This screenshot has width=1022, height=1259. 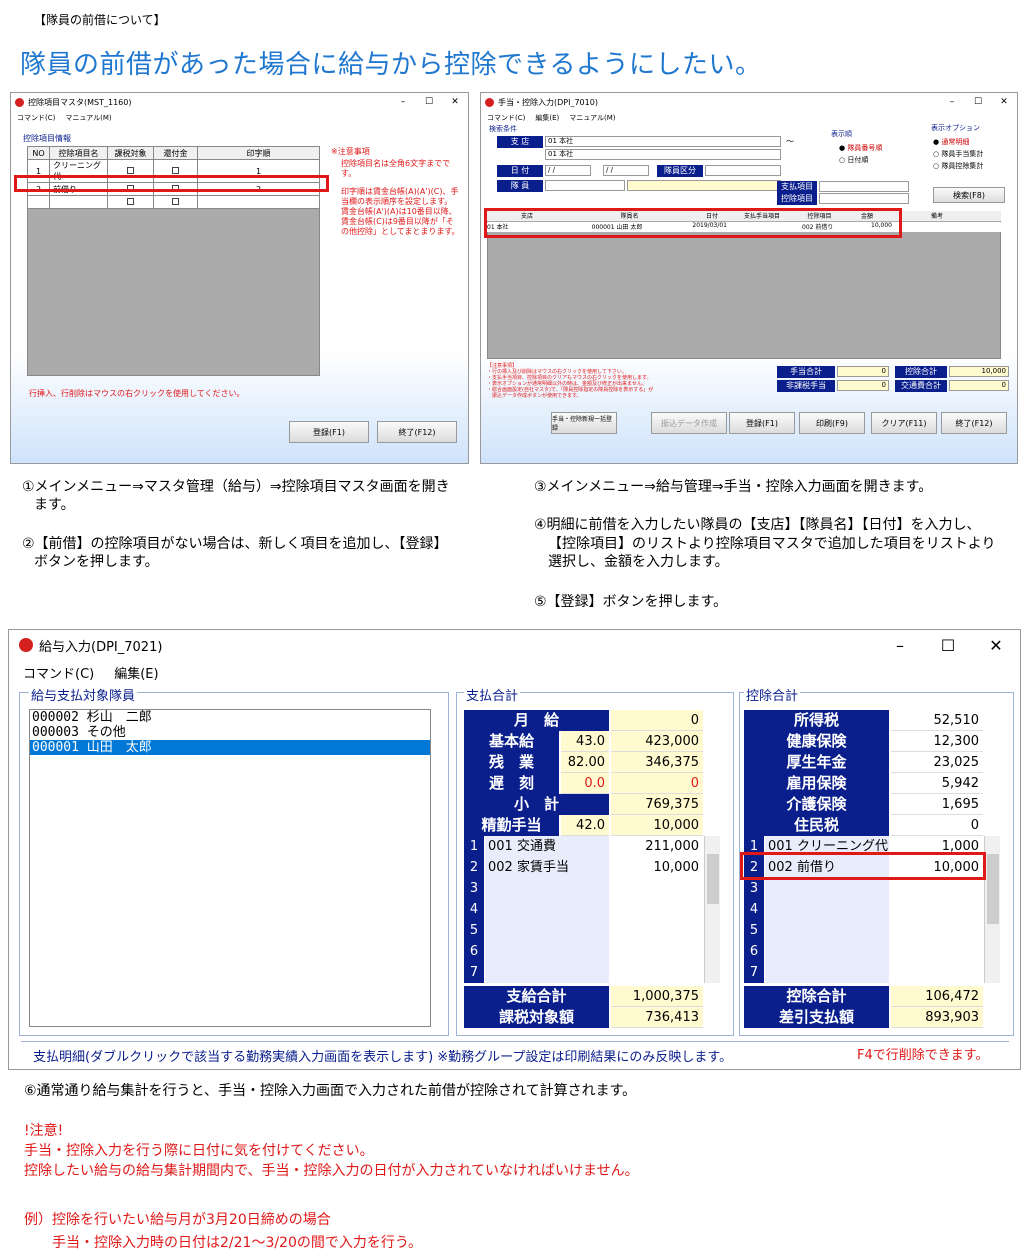 What do you see at coordinates (937, 825) in the screenshot?
I see `deduction-row-value: 0` at bounding box center [937, 825].